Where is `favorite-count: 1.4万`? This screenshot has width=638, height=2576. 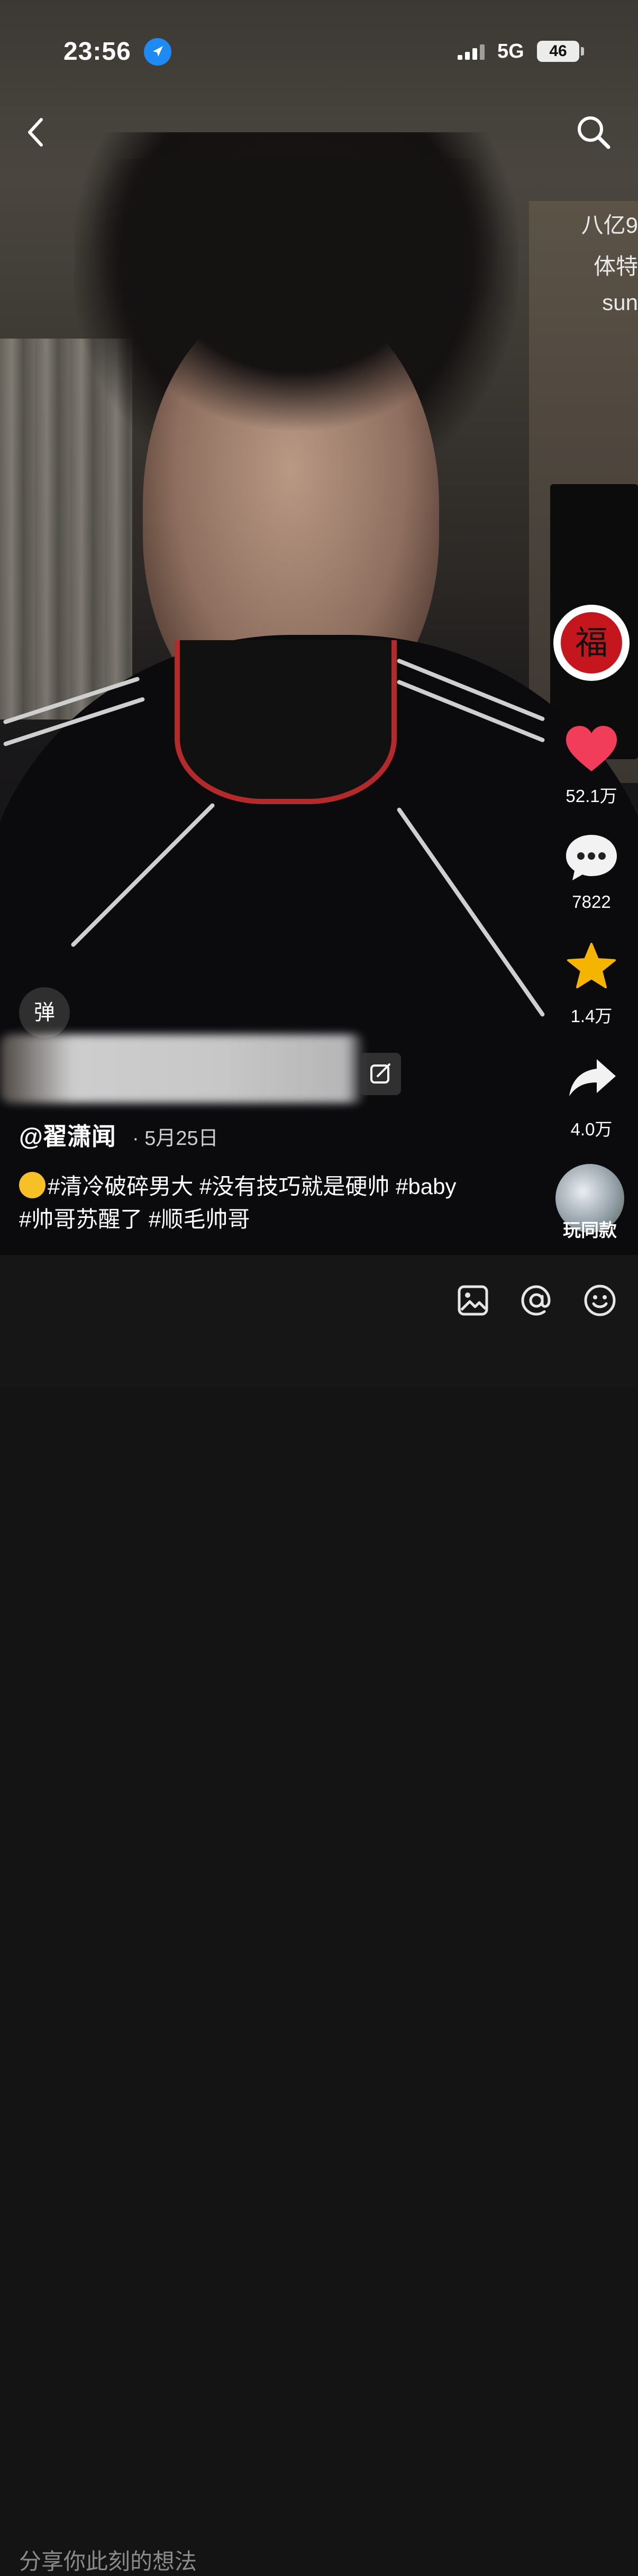 favorite-count: 1.4万 is located at coordinates (592, 1016).